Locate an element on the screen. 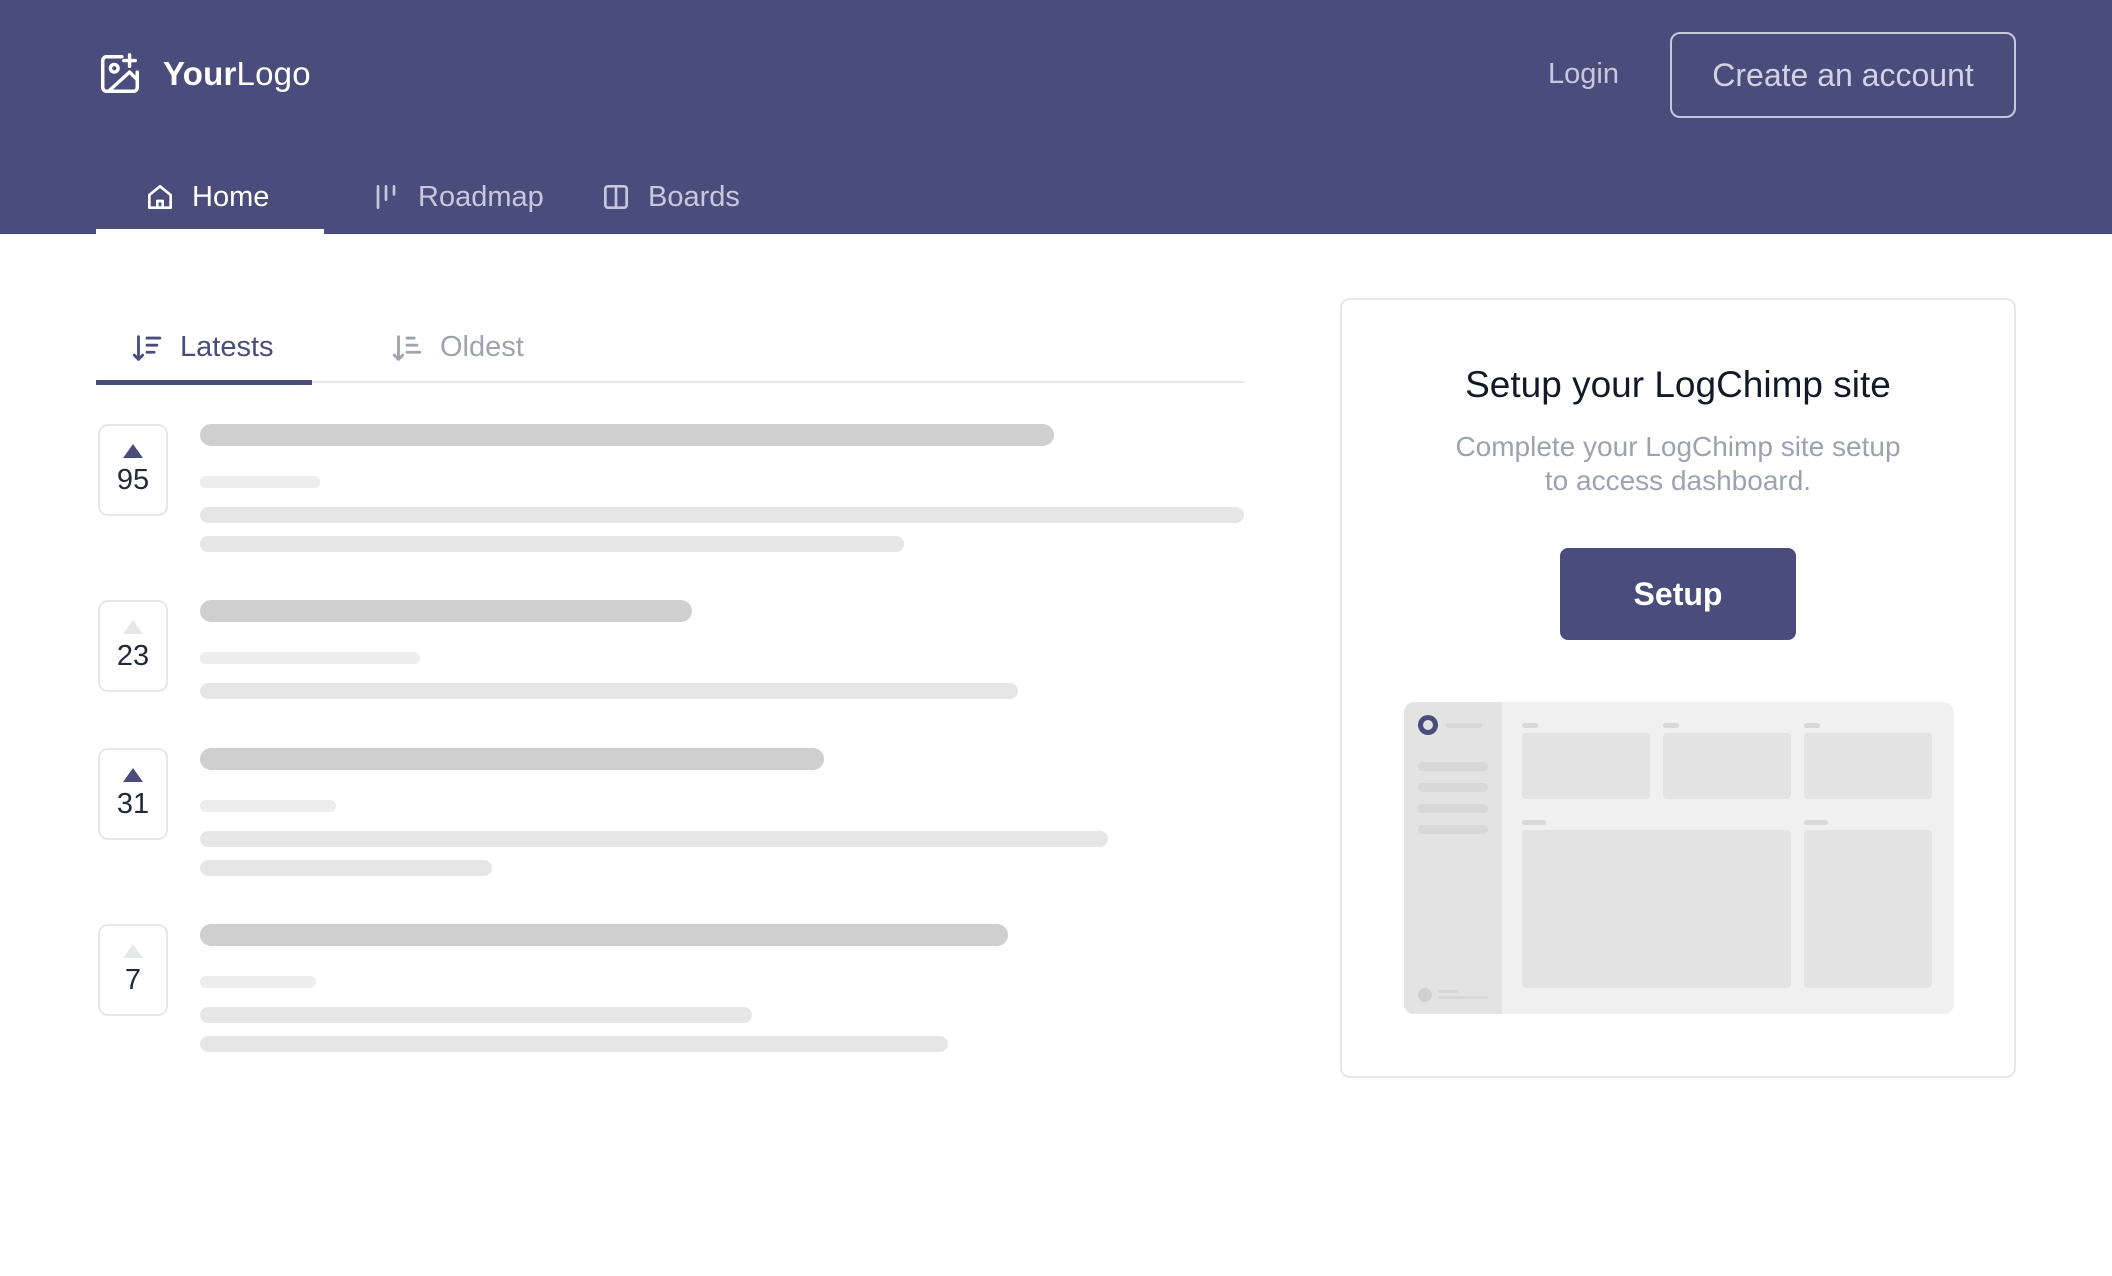  image-plus-icon is located at coordinates (120, 73).